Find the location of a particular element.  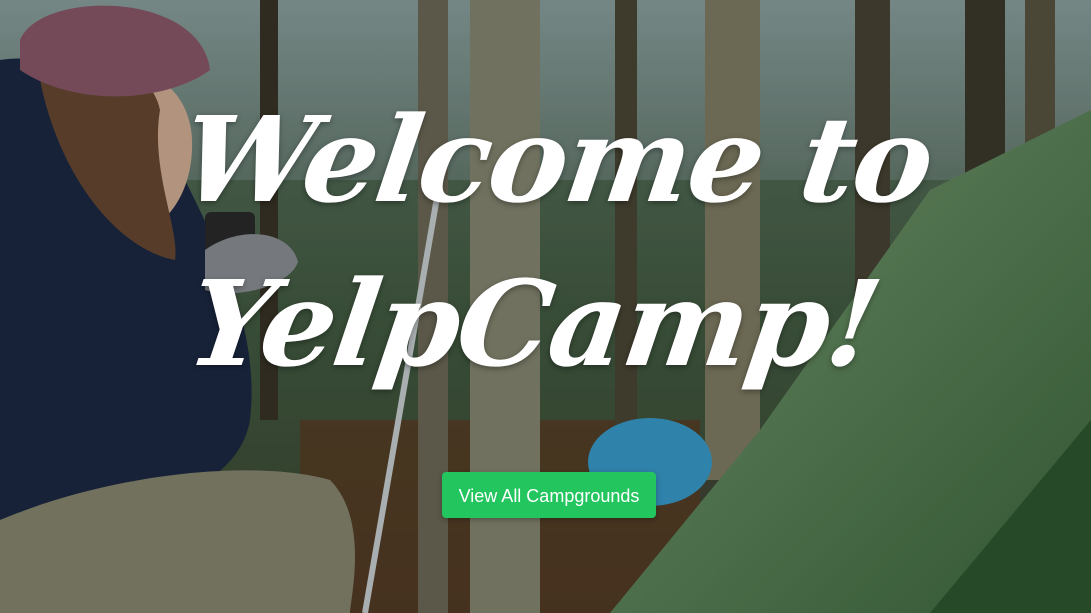

view-all-campgrounds-button: View All Campgrounds is located at coordinates (549, 495).